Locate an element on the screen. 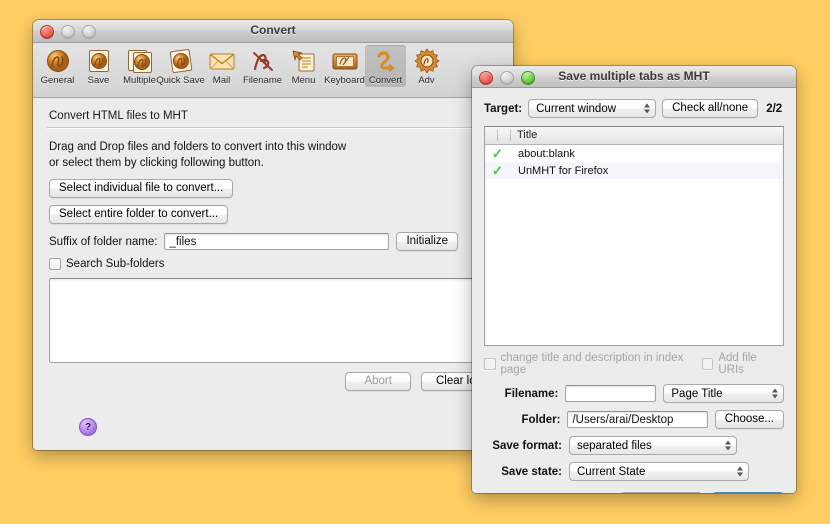  toolbar-item-convert: Convert is located at coordinates (385, 66).